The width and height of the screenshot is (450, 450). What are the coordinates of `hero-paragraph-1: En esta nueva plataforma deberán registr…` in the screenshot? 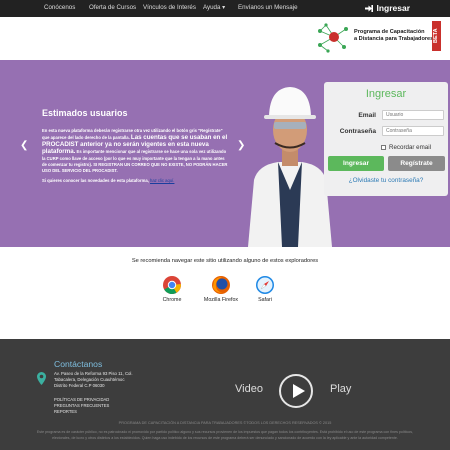 It's located at (135, 151).